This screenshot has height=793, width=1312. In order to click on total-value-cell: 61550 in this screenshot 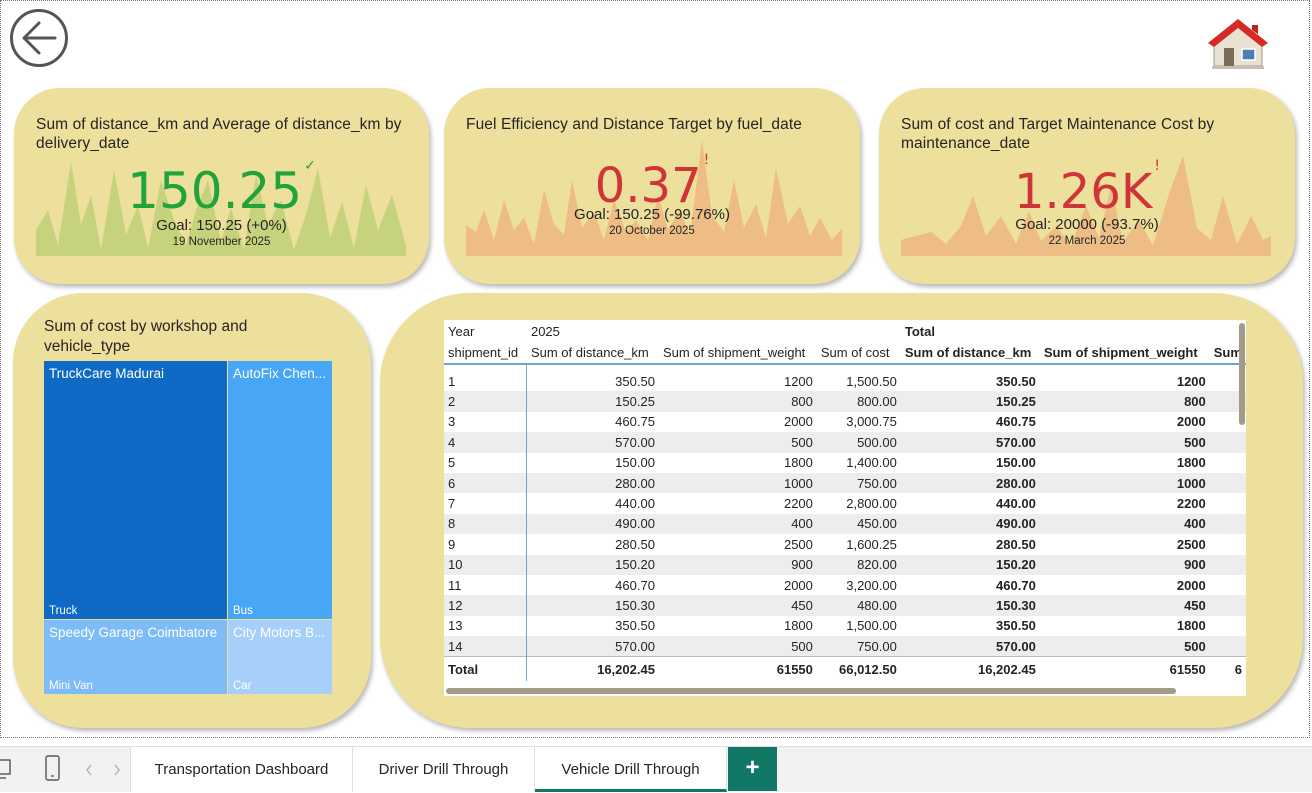, I will do `click(737, 669)`.